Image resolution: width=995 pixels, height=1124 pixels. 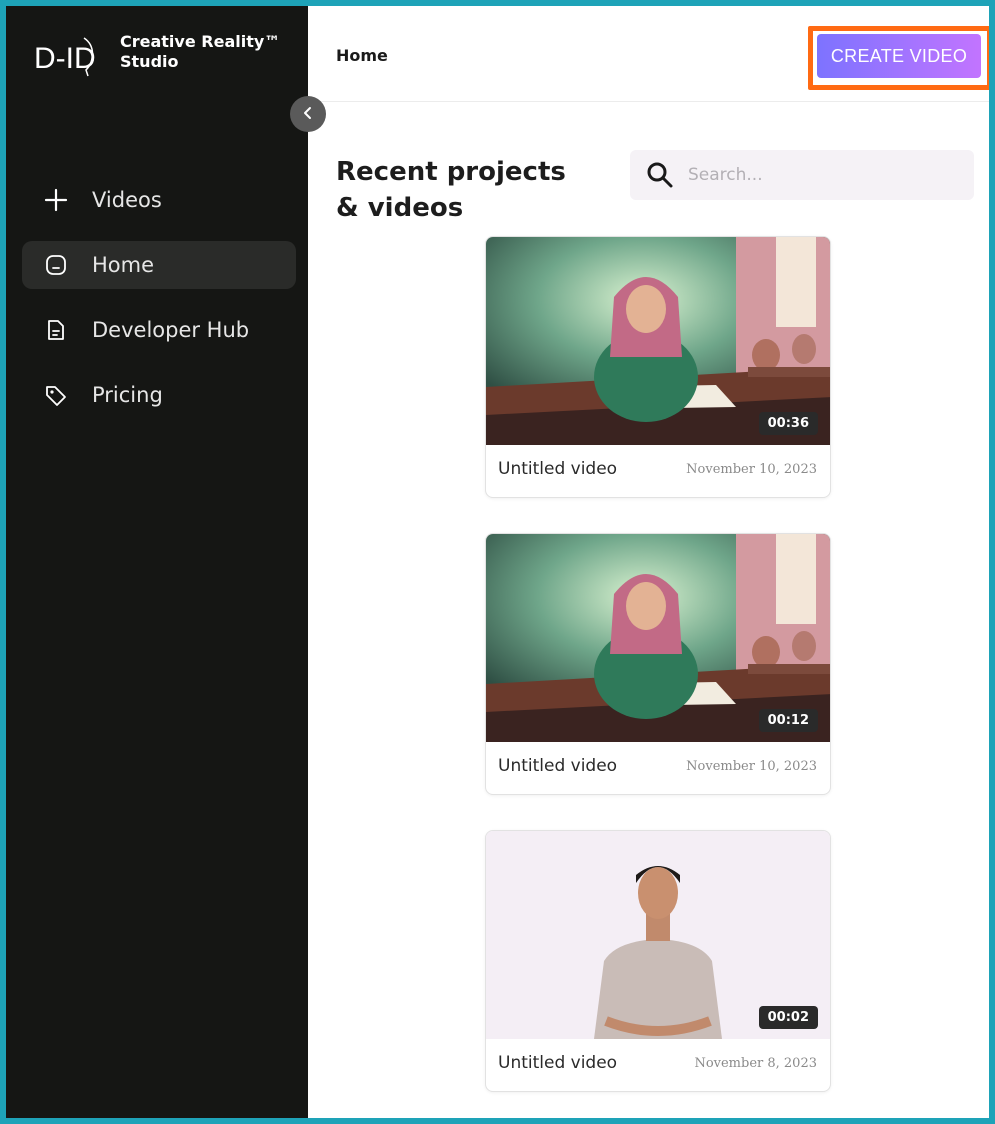 I want to click on sidebar-item-pricing: Pricing, so click(x=159, y=395).